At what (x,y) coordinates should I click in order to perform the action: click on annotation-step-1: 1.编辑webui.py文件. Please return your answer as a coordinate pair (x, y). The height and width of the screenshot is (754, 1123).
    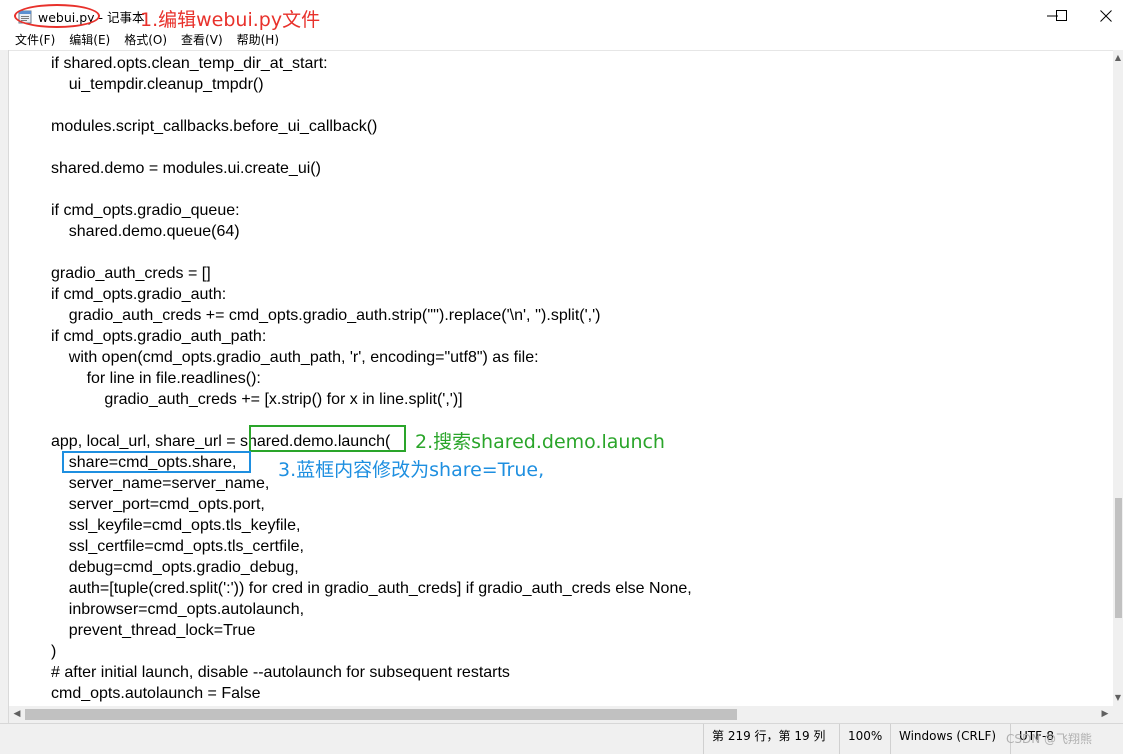
    Looking at the image, I should click on (230, 20).